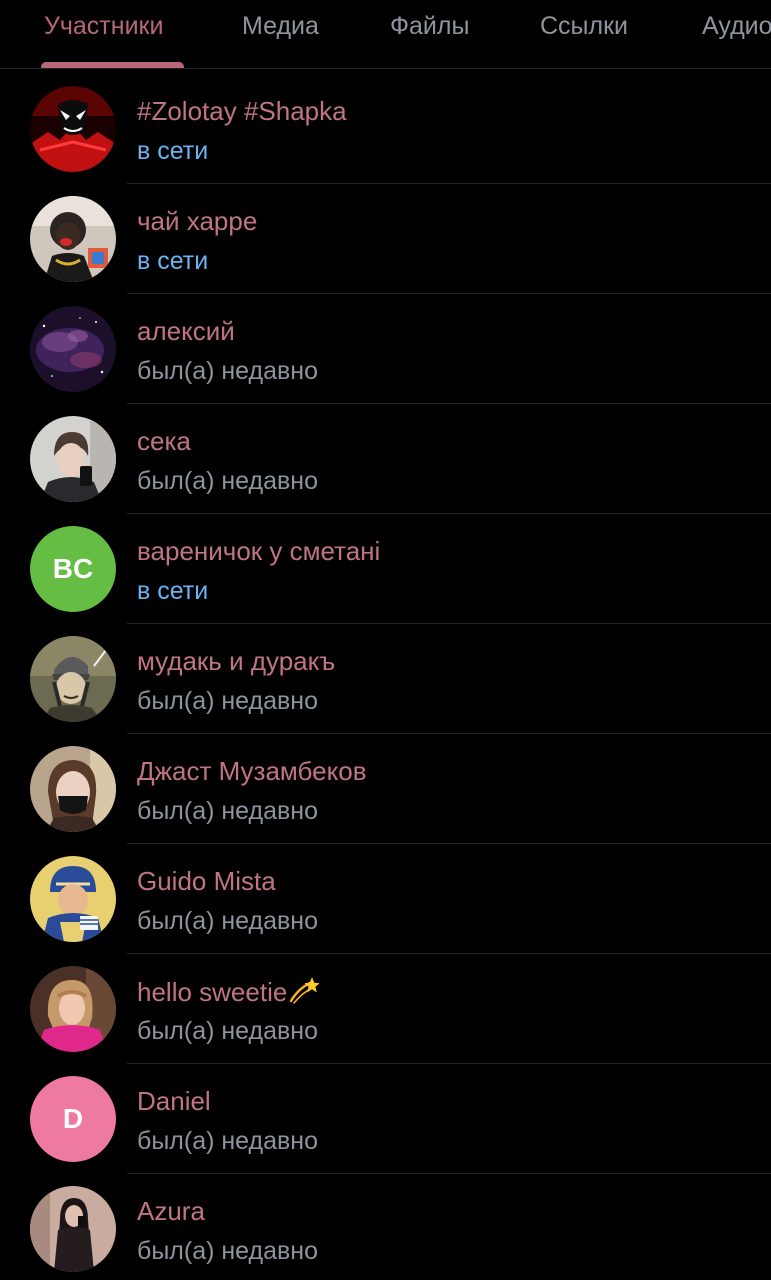 The image size is (771, 1280). I want to click on member-name: #Zolotay #Shapka, so click(242, 111).